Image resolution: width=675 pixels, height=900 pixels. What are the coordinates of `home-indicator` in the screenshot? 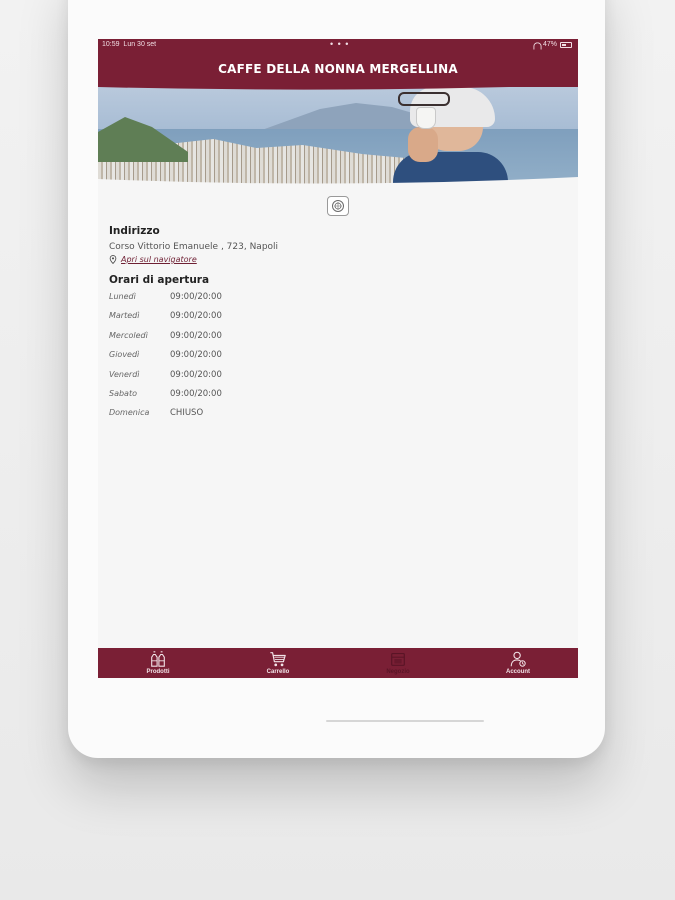 It's located at (405, 721).